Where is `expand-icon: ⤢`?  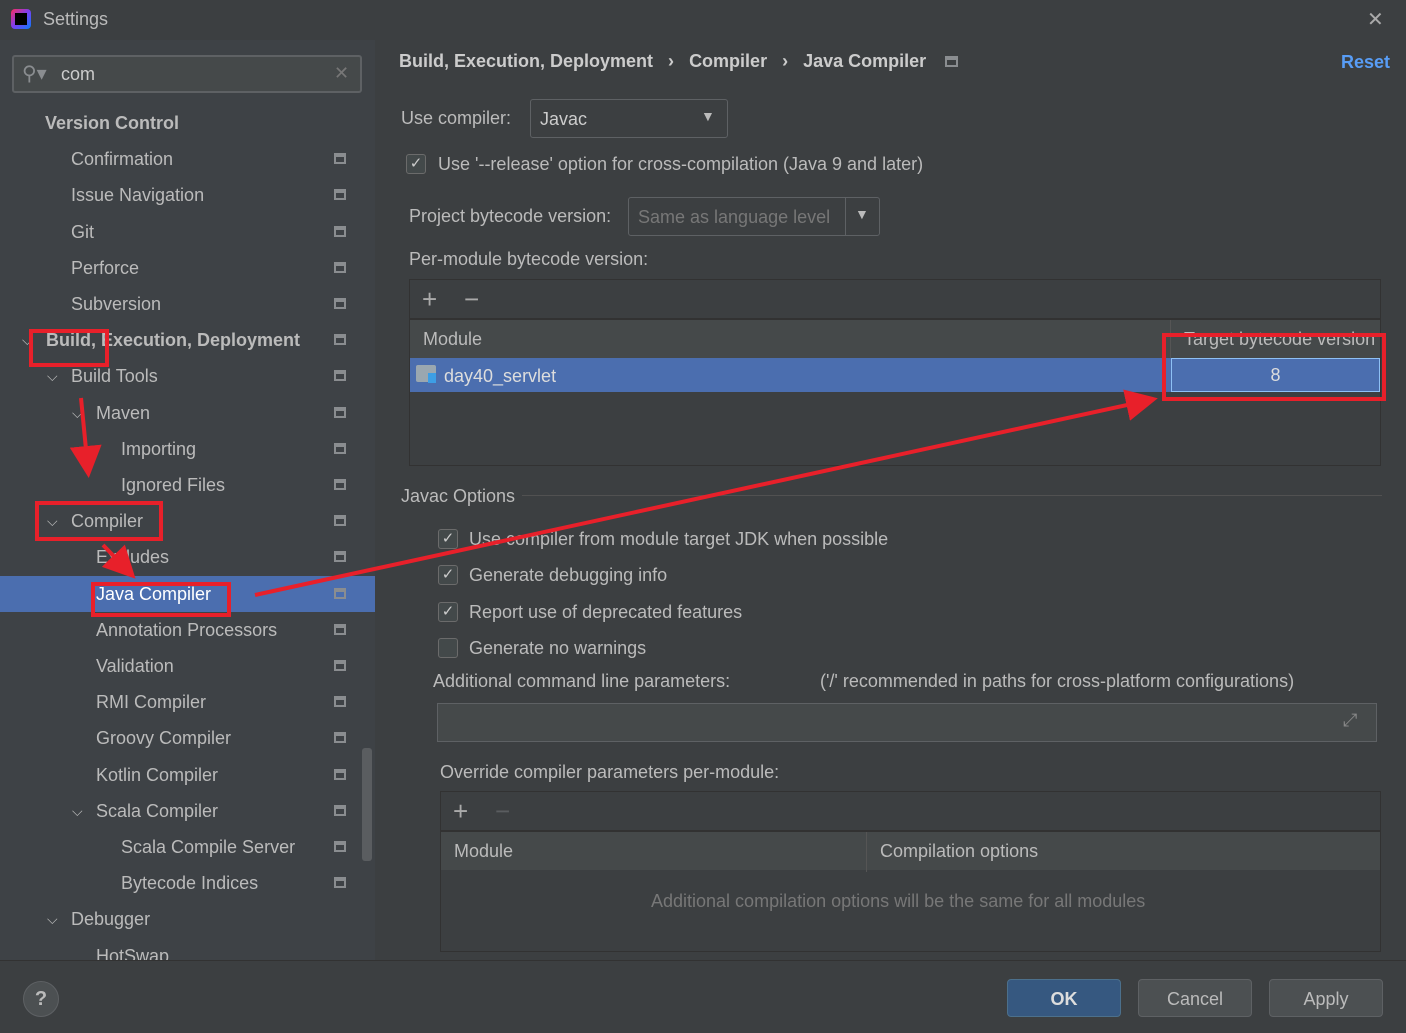 expand-icon: ⤢ is located at coordinates (1350, 720).